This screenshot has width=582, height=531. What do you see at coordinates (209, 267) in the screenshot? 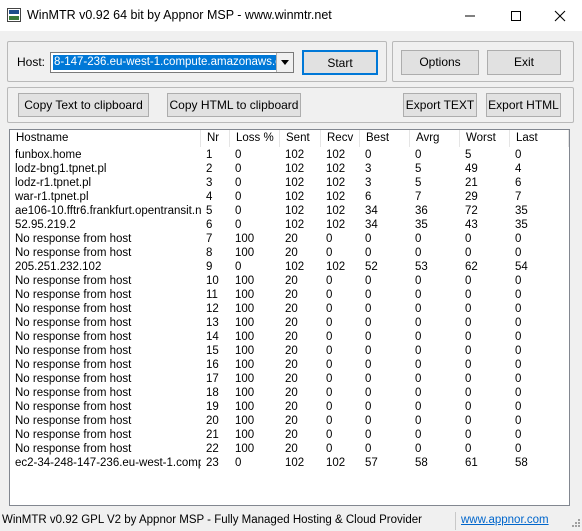
I see `cell-nr: 9` at bounding box center [209, 267].